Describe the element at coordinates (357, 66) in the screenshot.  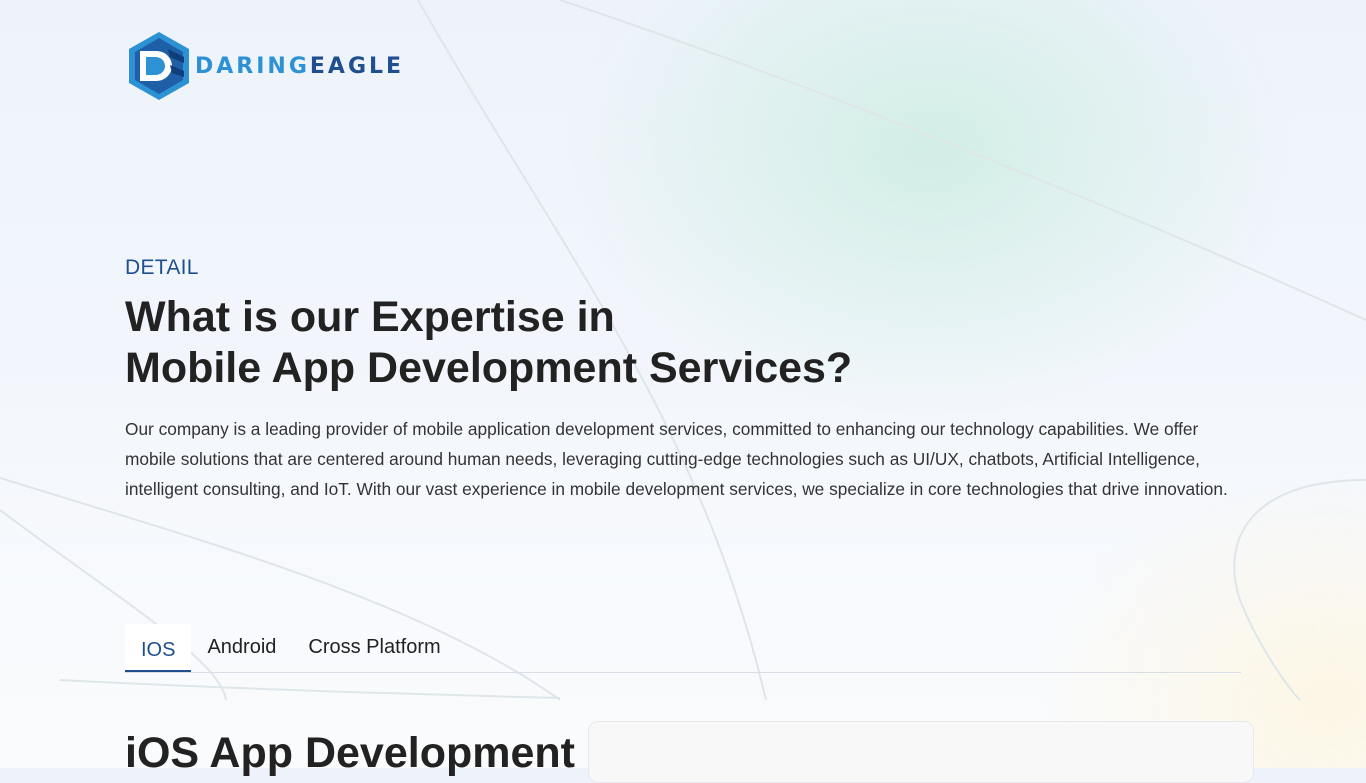
I see `brand-name-part2: EAGLE` at that location.